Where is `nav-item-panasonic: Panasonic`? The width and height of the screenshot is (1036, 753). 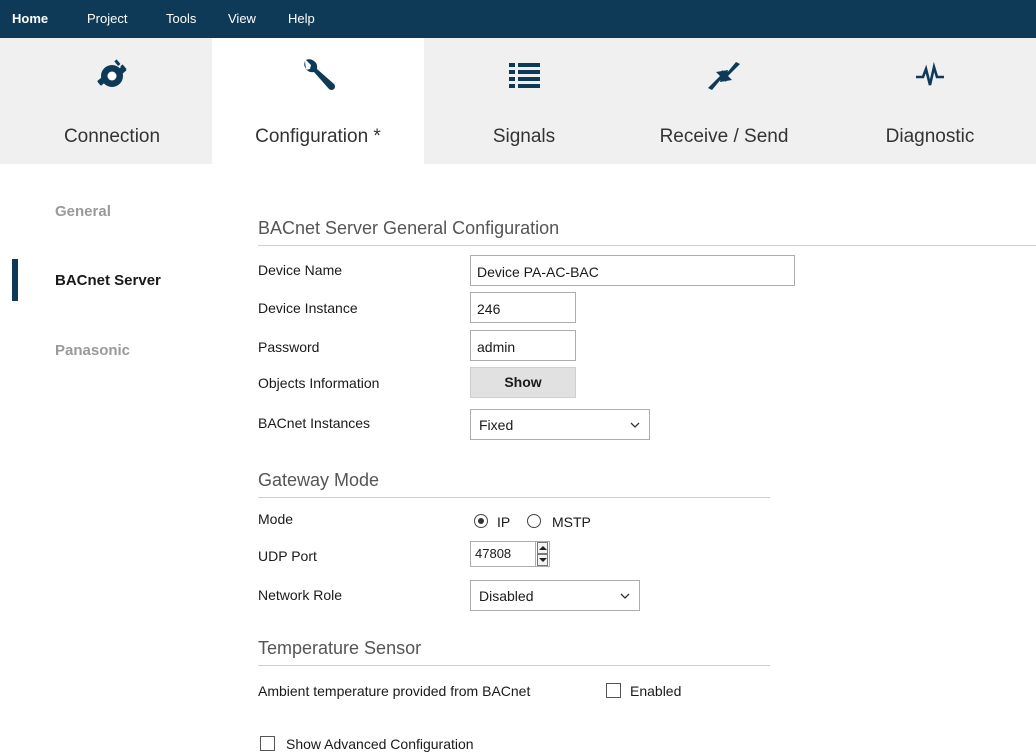 nav-item-panasonic: Panasonic is located at coordinates (92, 350).